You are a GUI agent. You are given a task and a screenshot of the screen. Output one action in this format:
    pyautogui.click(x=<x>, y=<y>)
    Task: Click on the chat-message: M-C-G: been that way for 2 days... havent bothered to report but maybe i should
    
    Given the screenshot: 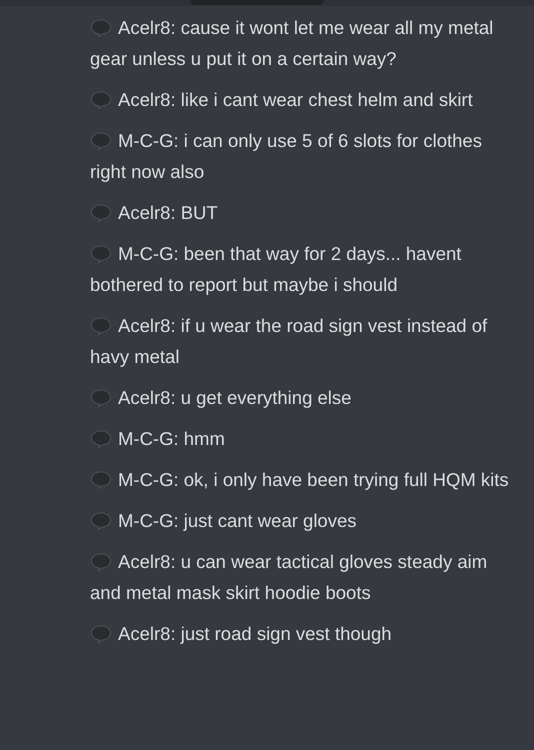 What is the action you would take?
    pyautogui.click(x=276, y=269)
    